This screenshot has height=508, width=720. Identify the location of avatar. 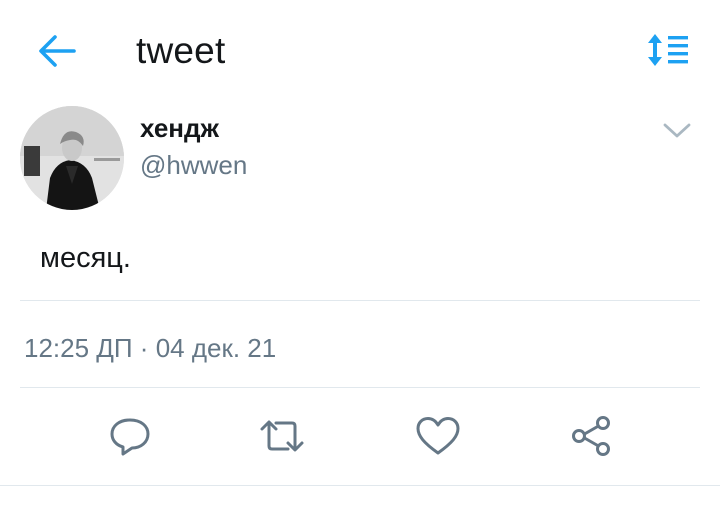
(72, 158).